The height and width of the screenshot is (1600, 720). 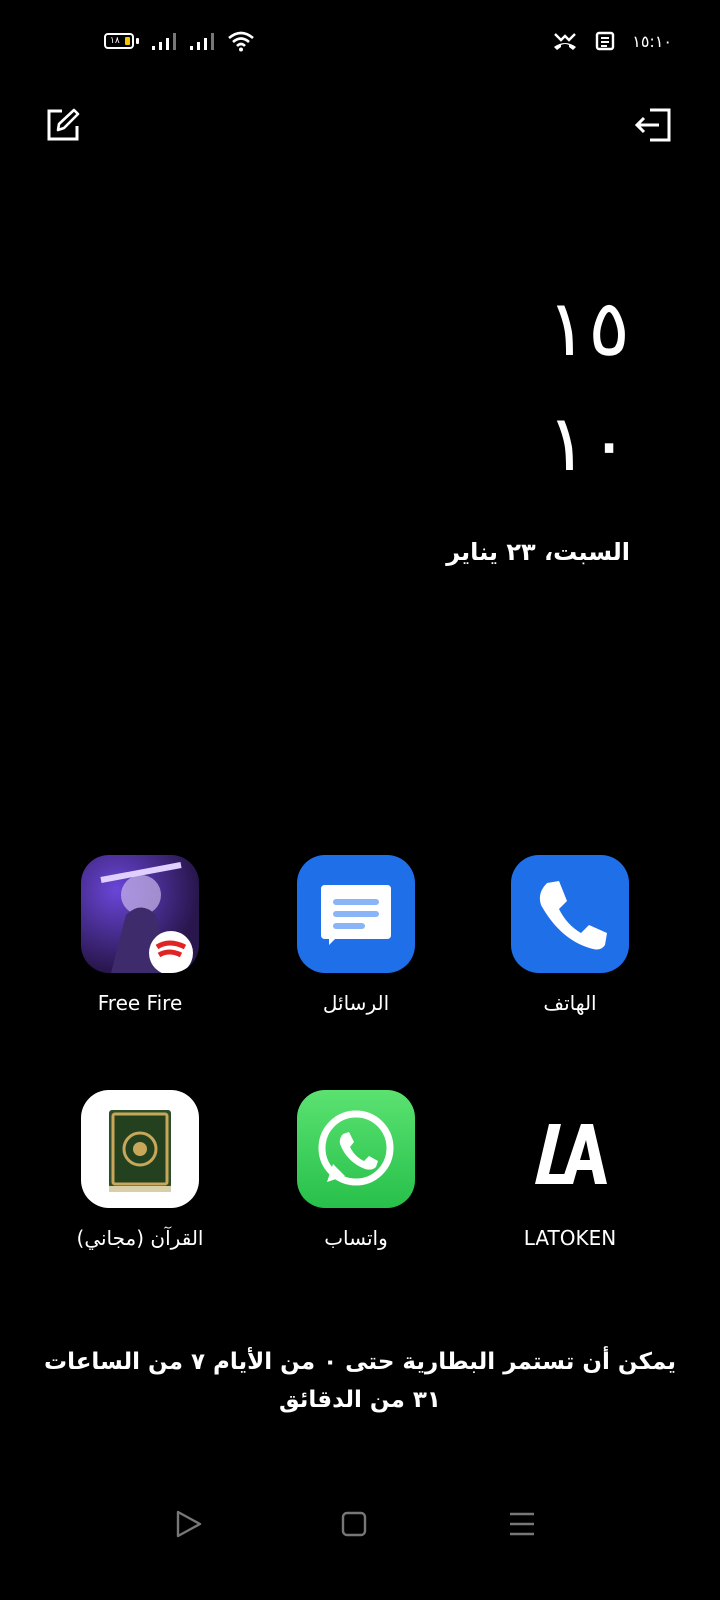 I want to click on clock-minute: ١٠, so click(x=588, y=444).